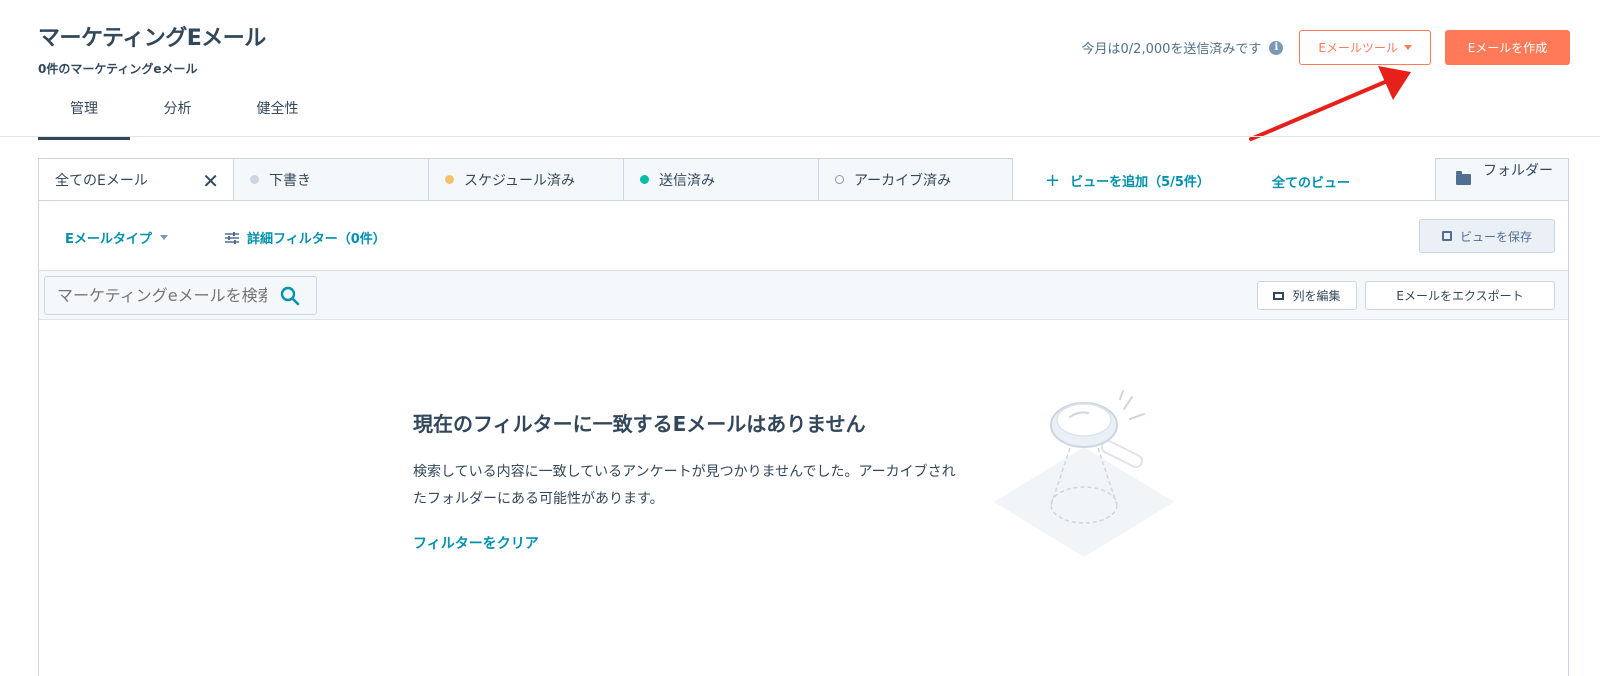 This screenshot has height=676, width=1600. I want to click on plus-icon: +, so click(1053, 180).